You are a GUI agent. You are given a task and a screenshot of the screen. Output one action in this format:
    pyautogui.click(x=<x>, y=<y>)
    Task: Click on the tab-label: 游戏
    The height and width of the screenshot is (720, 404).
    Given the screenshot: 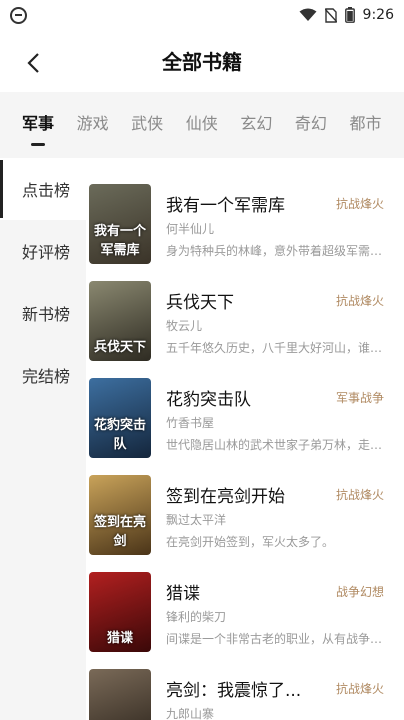 What is the action you would take?
    pyautogui.click(x=92, y=123)
    